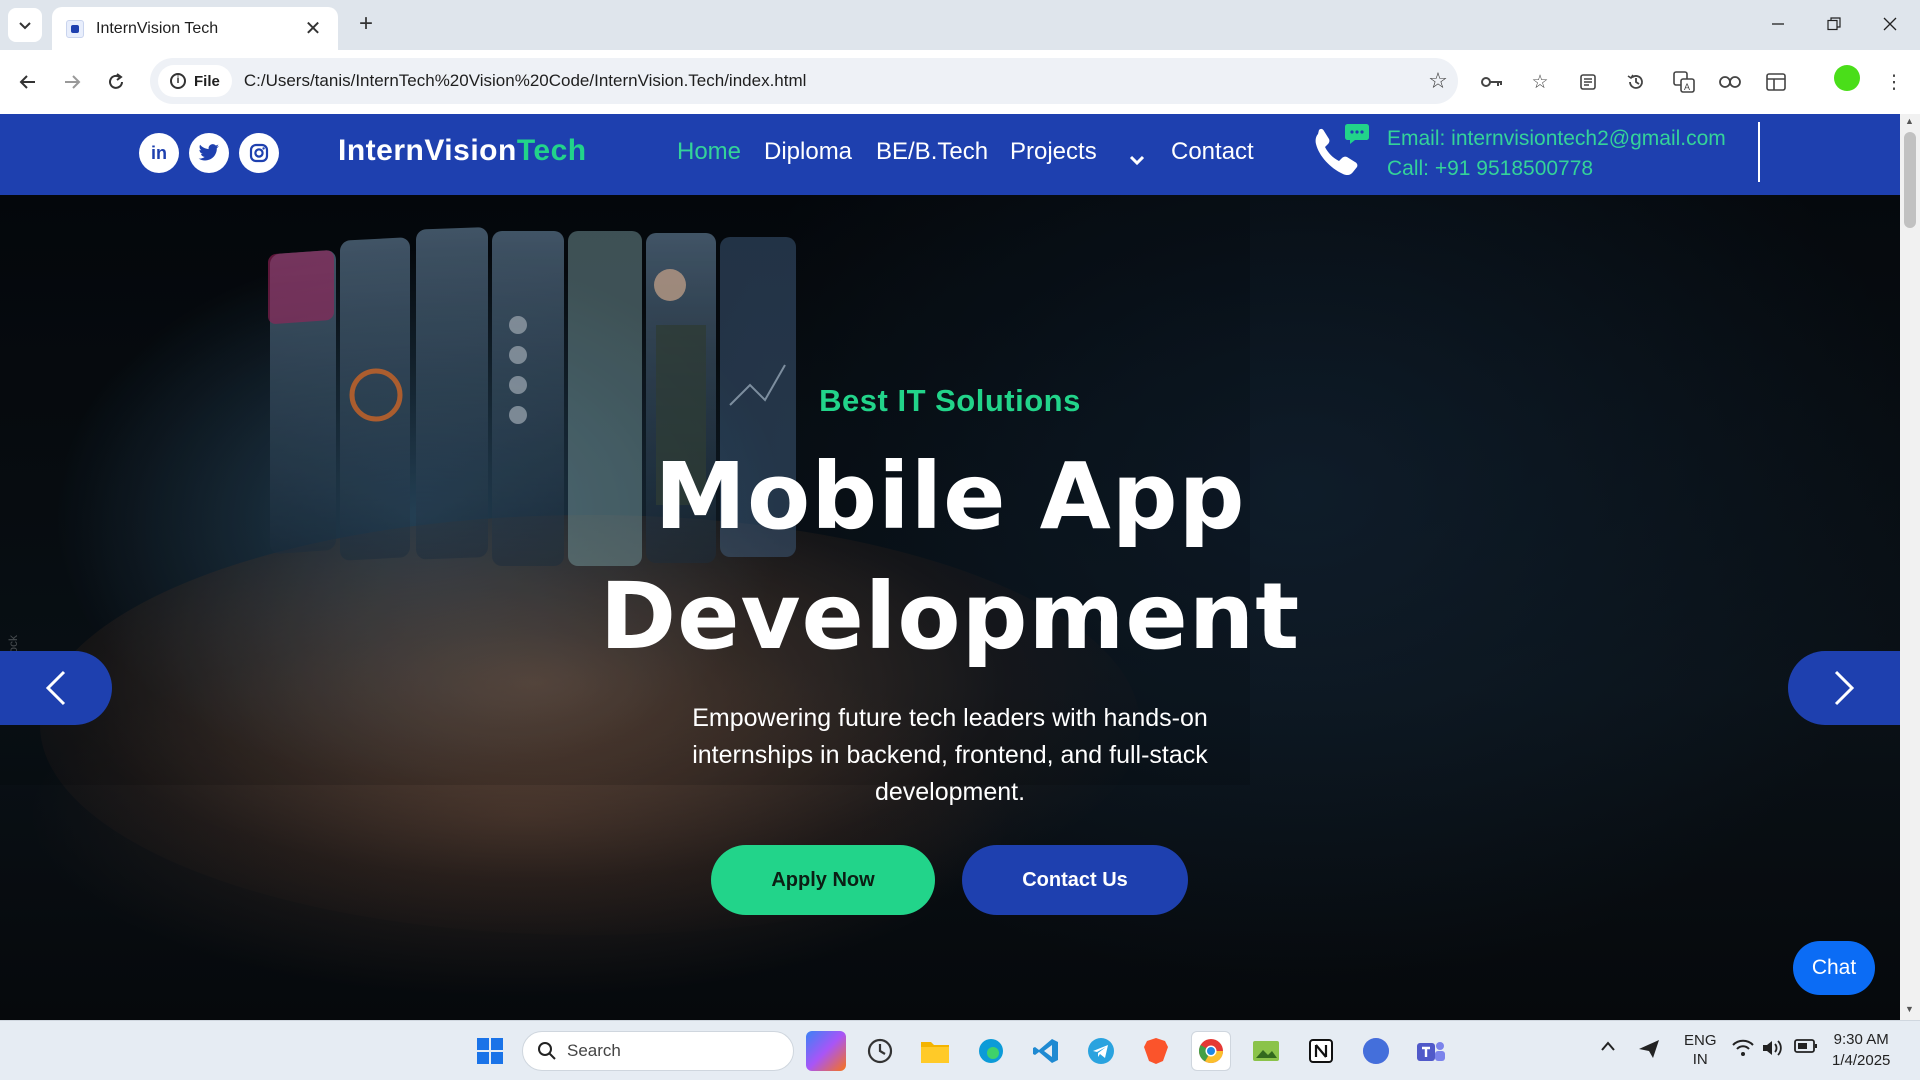  Describe the element at coordinates (932, 152) in the screenshot. I see `nav-betech: BE/B.Tech` at that location.